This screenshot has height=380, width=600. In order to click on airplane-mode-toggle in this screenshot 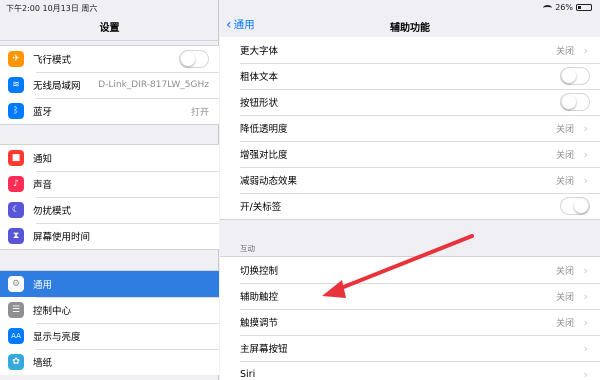, I will do `click(194, 59)`.